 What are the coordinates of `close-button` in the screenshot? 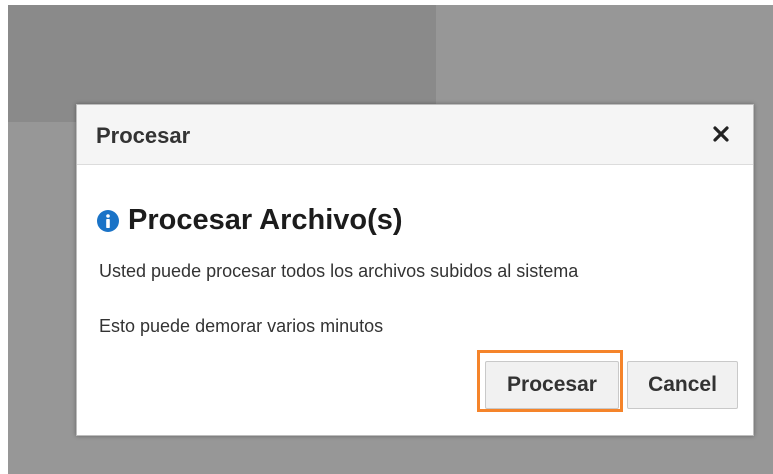 It's located at (721, 134).